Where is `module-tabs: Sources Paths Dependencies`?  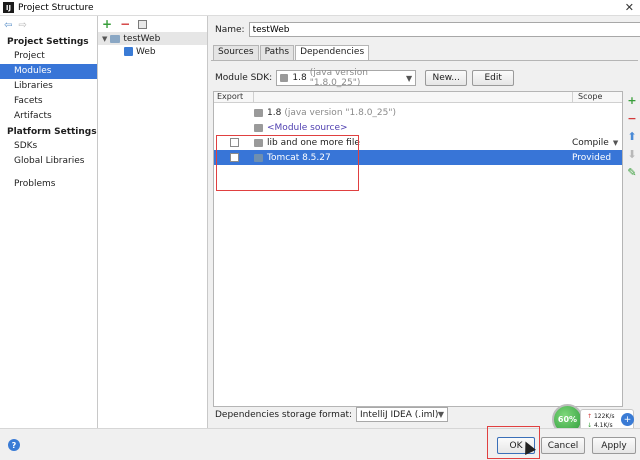
module-tabs: Sources Paths Dependencies is located at coordinates (291, 52).